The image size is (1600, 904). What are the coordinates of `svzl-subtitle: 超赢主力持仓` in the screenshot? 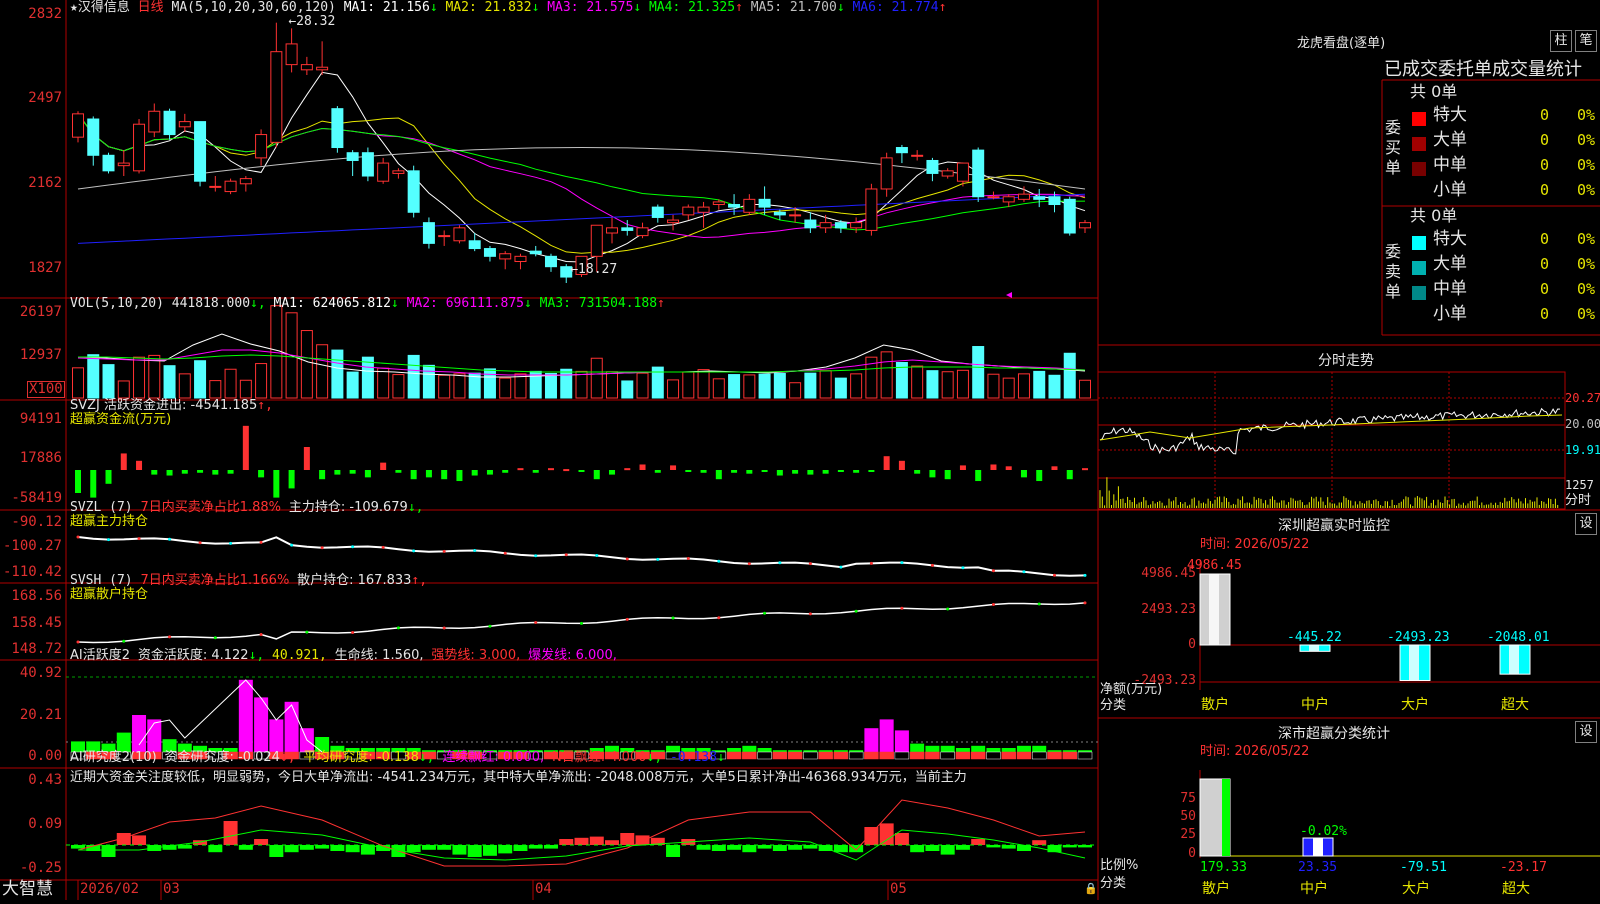 It's located at (109, 521).